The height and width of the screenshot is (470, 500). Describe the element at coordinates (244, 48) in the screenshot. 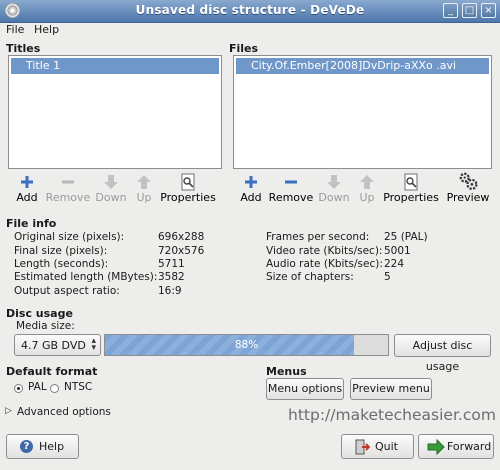

I see `files-heading: Files` at that location.